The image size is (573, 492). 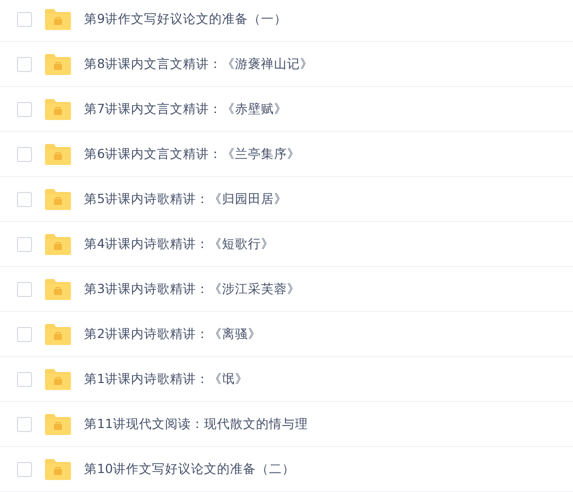 I want to click on file-name: 第2讲课内诗歌精讲：《离骚》, so click(x=172, y=334).